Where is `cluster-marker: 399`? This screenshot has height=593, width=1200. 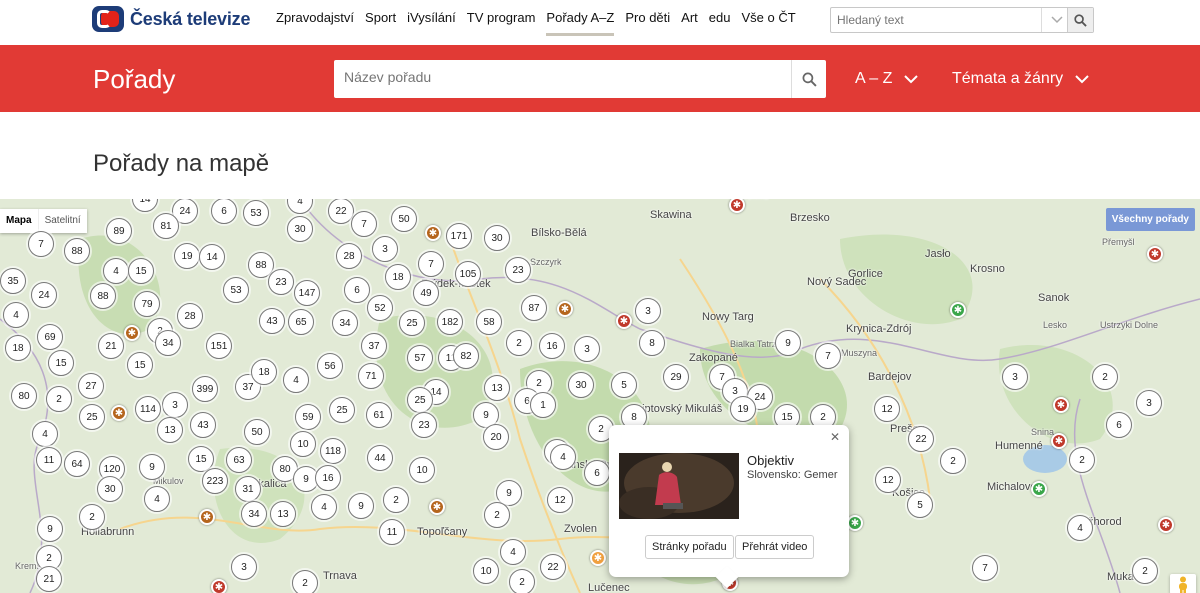 cluster-marker: 399 is located at coordinates (205, 389).